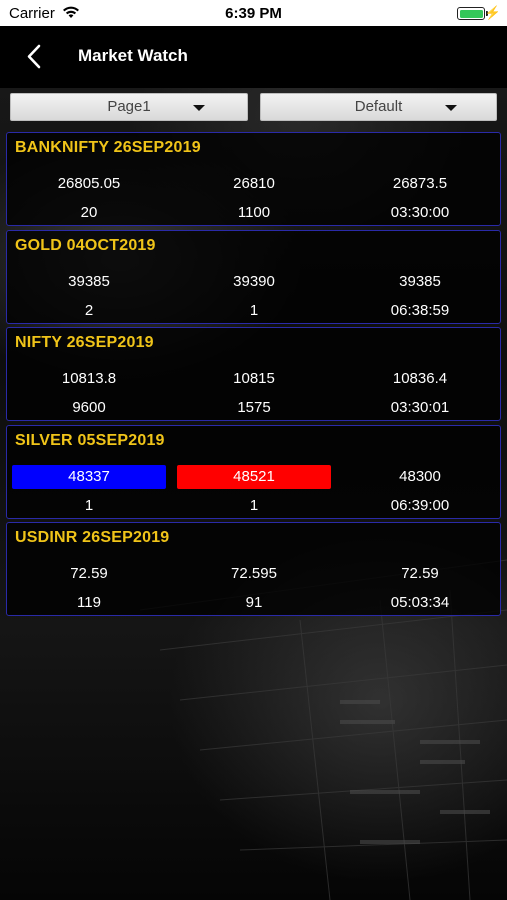 The height and width of the screenshot is (900, 507). What do you see at coordinates (254, 476) in the screenshot?
I see `ask-price-highlighted: 48521` at bounding box center [254, 476].